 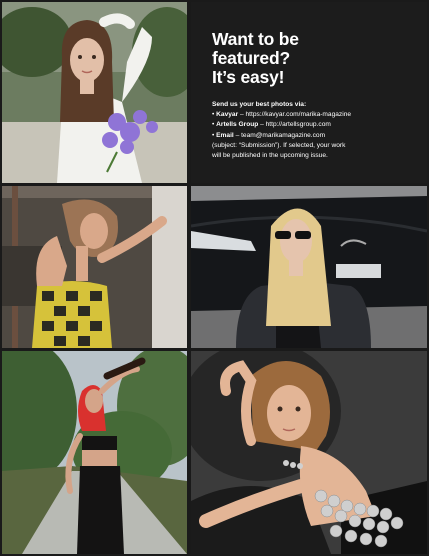 What do you see at coordinates (248, 77) in the screenshot?
I see `promo-title-line: It’s easy!` at bounding box center [248, 77].